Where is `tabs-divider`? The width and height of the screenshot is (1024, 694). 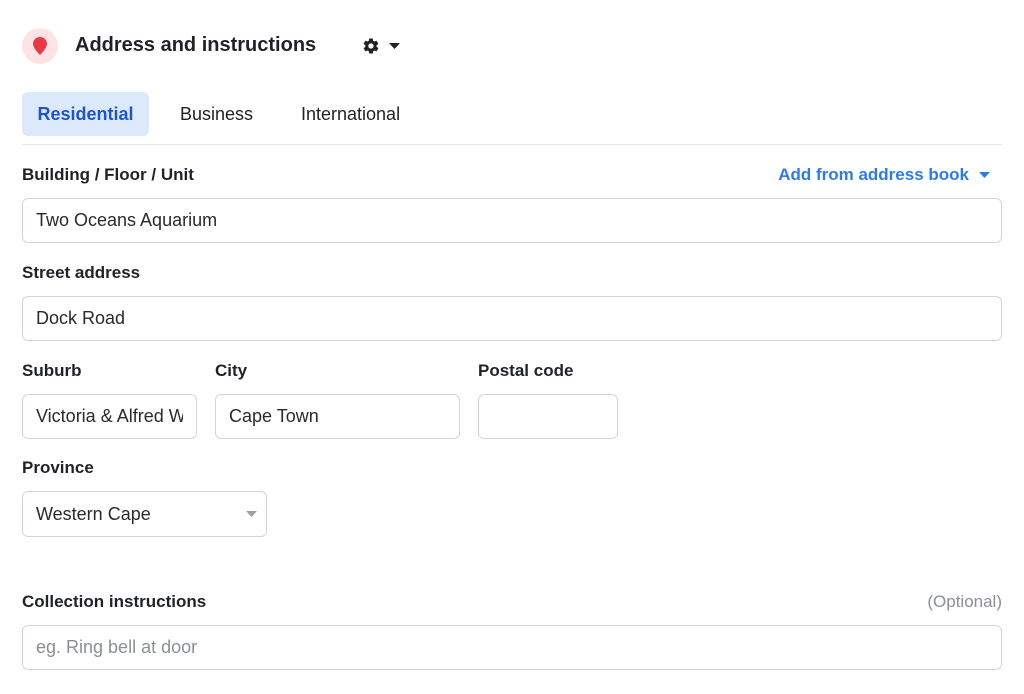
tabs-divider is located at coordinates (512, 144).